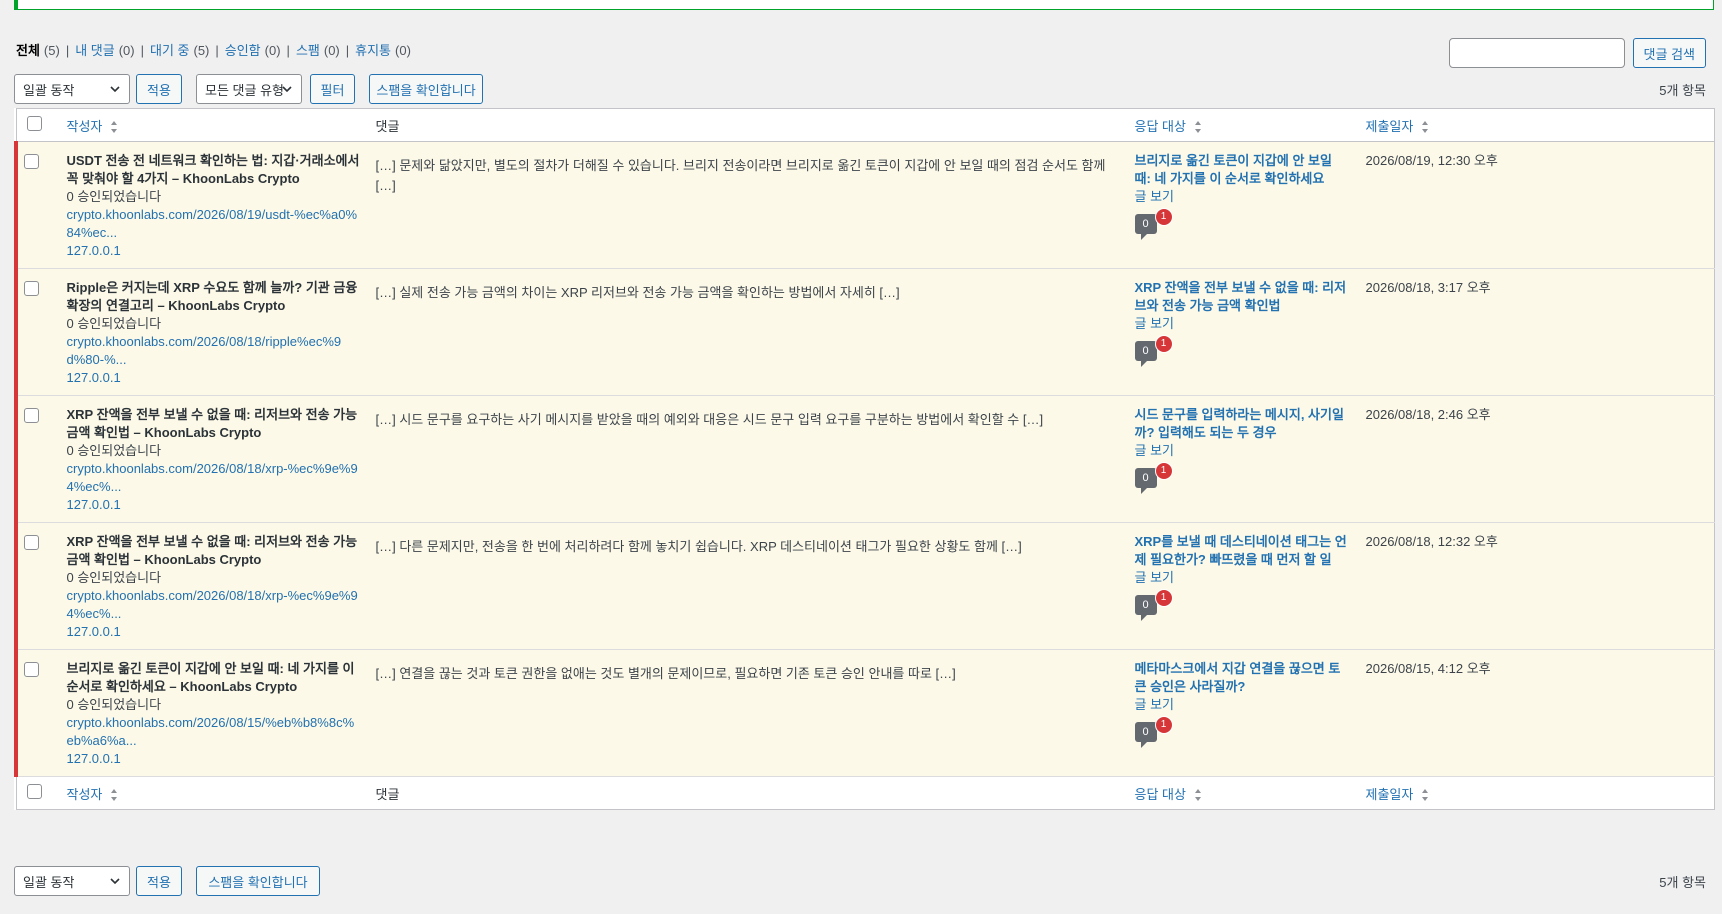 The width and height of the screenshot is (1722, 914). Describe the element at coordinates (373, 50) in the screenshot. I see `filter-5: 휴지통` at that location.